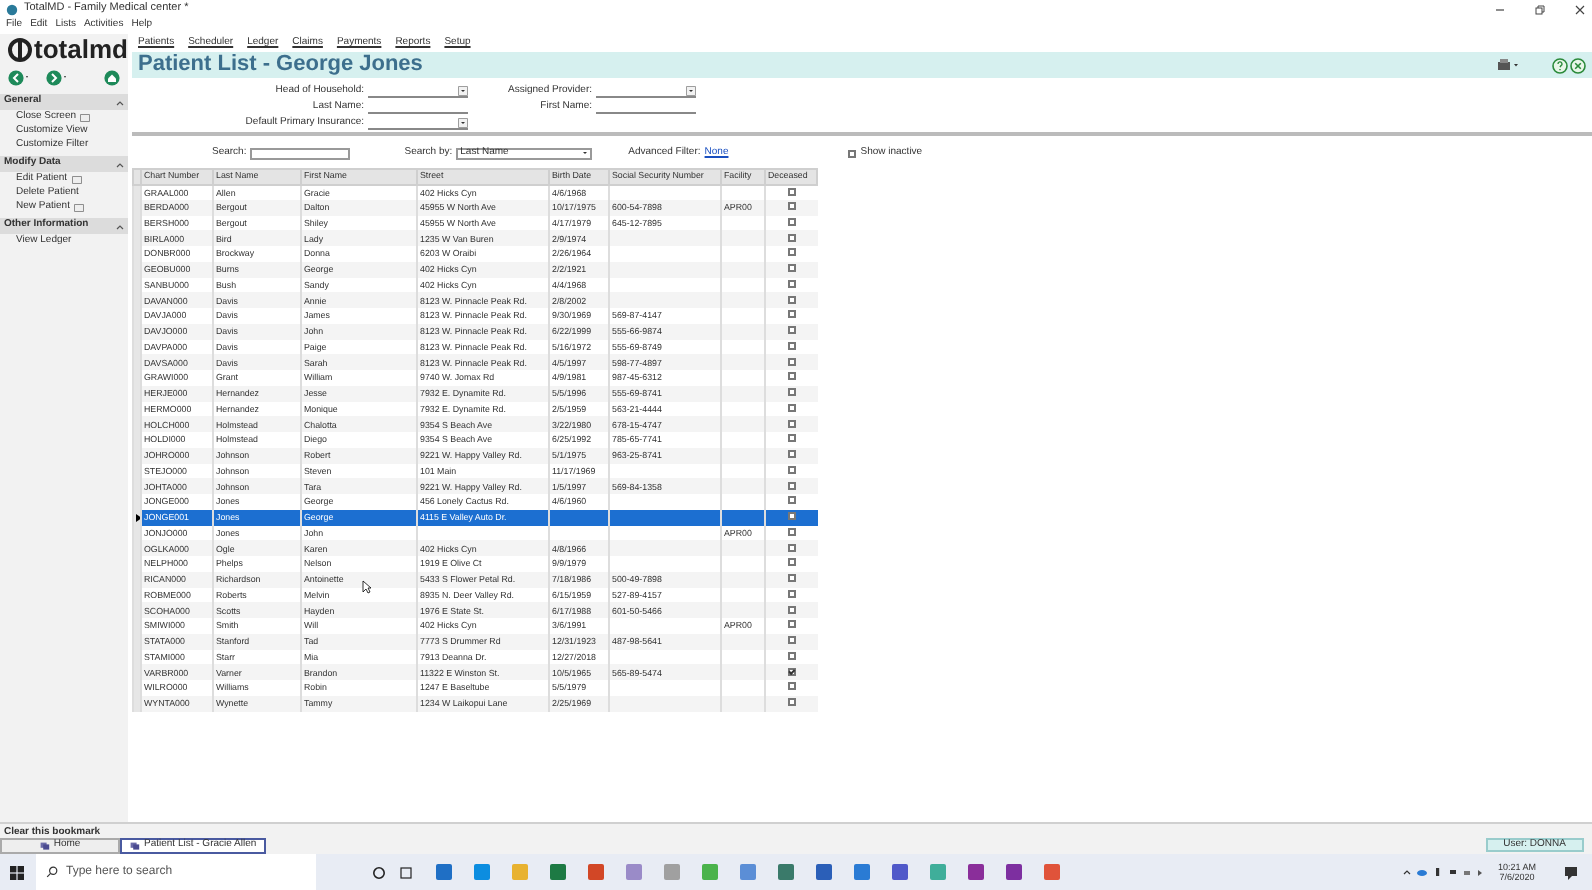 The image size is (1592, 890). I want to click on row-pointer-icon, so click(138, 517).